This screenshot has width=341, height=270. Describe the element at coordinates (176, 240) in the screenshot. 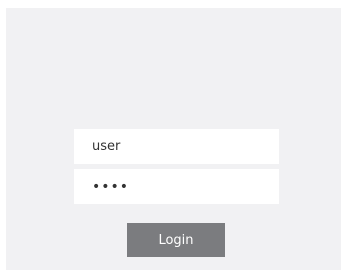

I see `login-button: Login` at that location.